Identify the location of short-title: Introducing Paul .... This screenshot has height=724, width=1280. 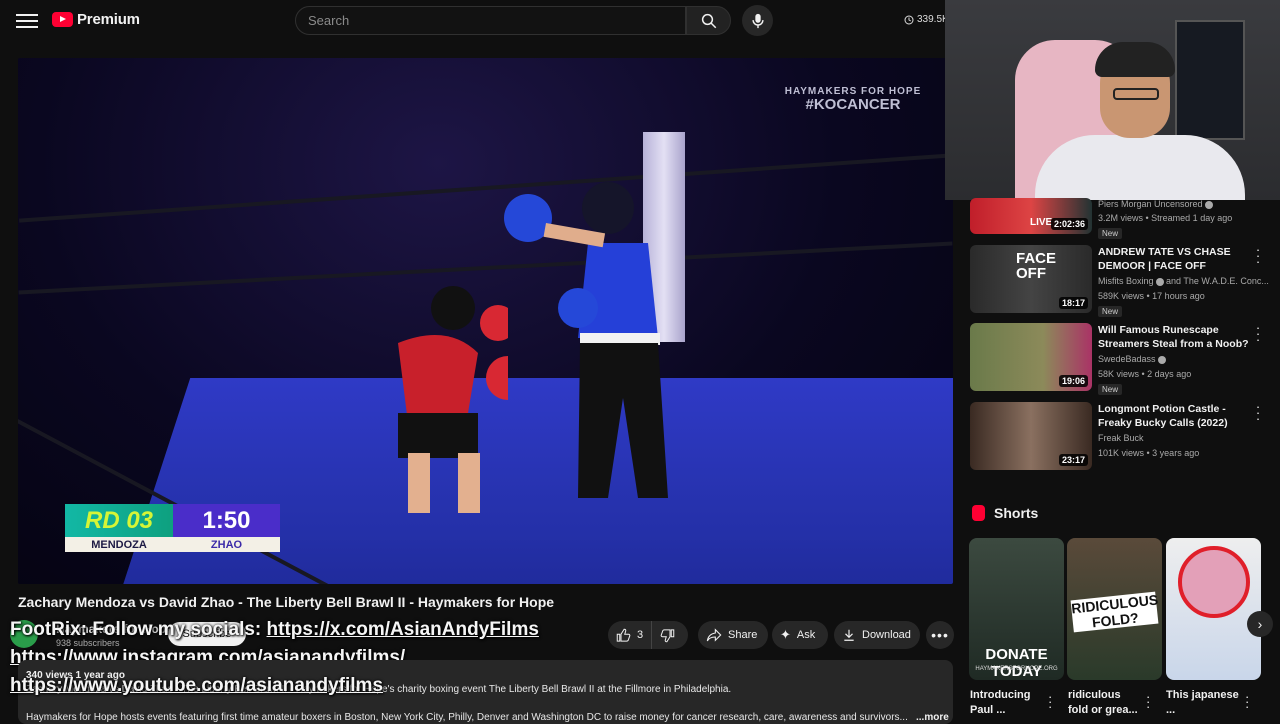
(1007, 703).